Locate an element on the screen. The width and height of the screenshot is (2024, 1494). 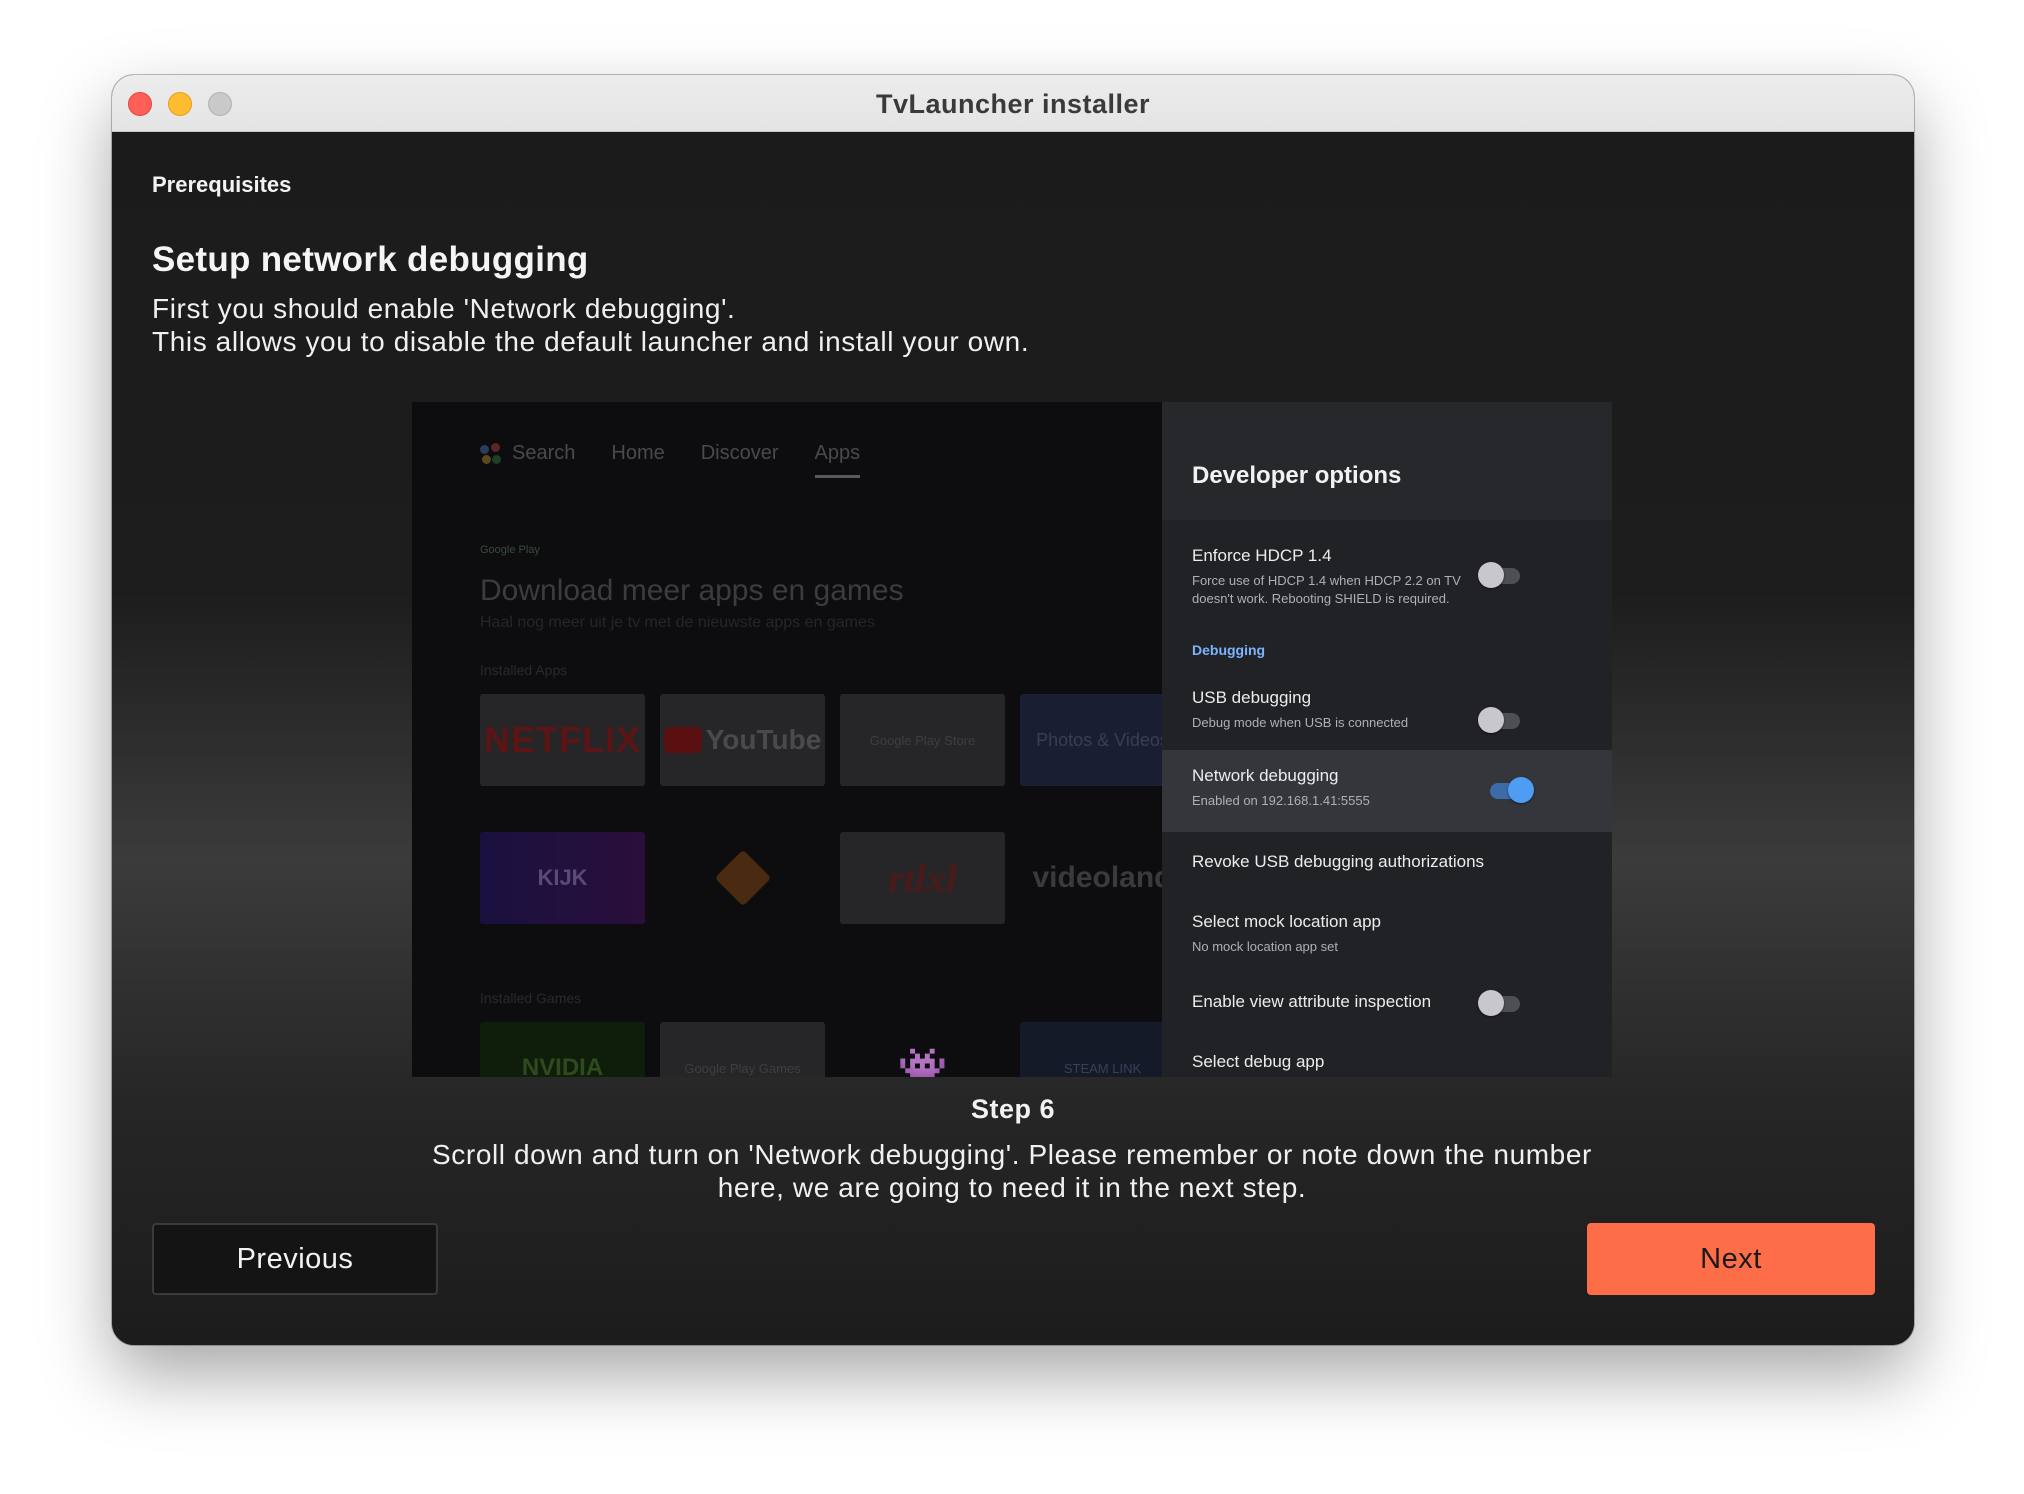
view-attribute-label: Enable view attribute inspection is located at coordinates (1312, 1001).